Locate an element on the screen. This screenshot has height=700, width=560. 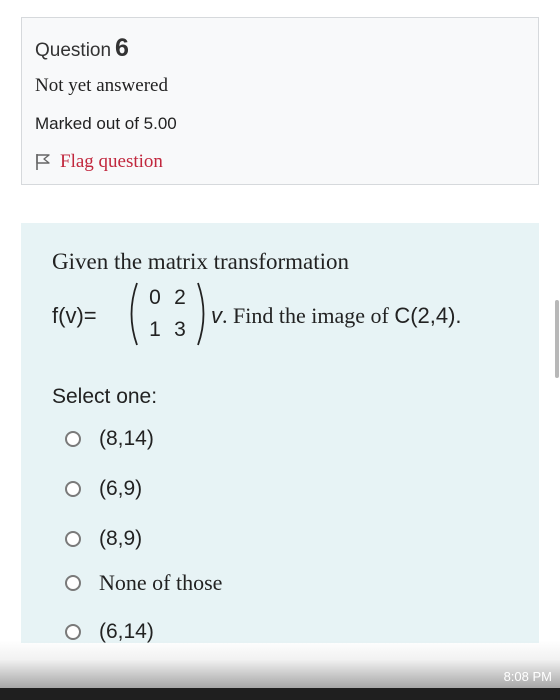
answer-option: None of those is located at coordinates (143, 583).